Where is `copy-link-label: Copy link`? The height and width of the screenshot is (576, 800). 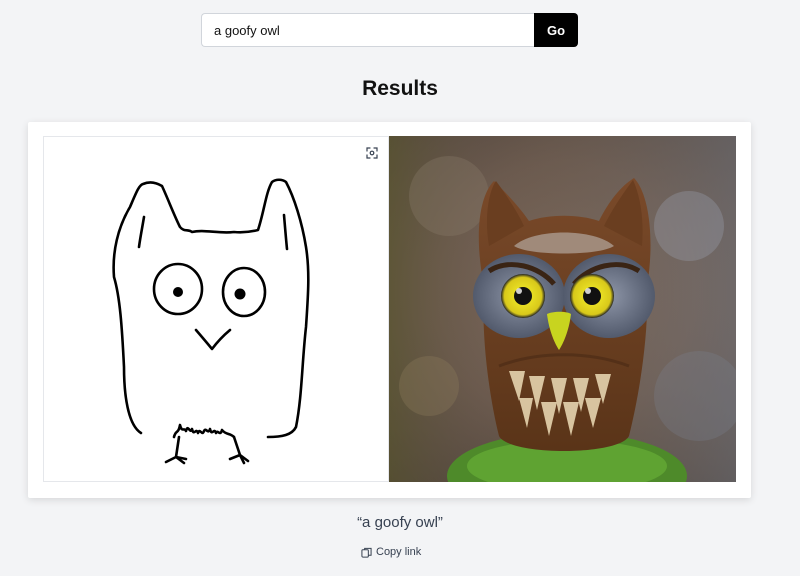 copy-link-label: Copy link is located at coordinates (399, 552).